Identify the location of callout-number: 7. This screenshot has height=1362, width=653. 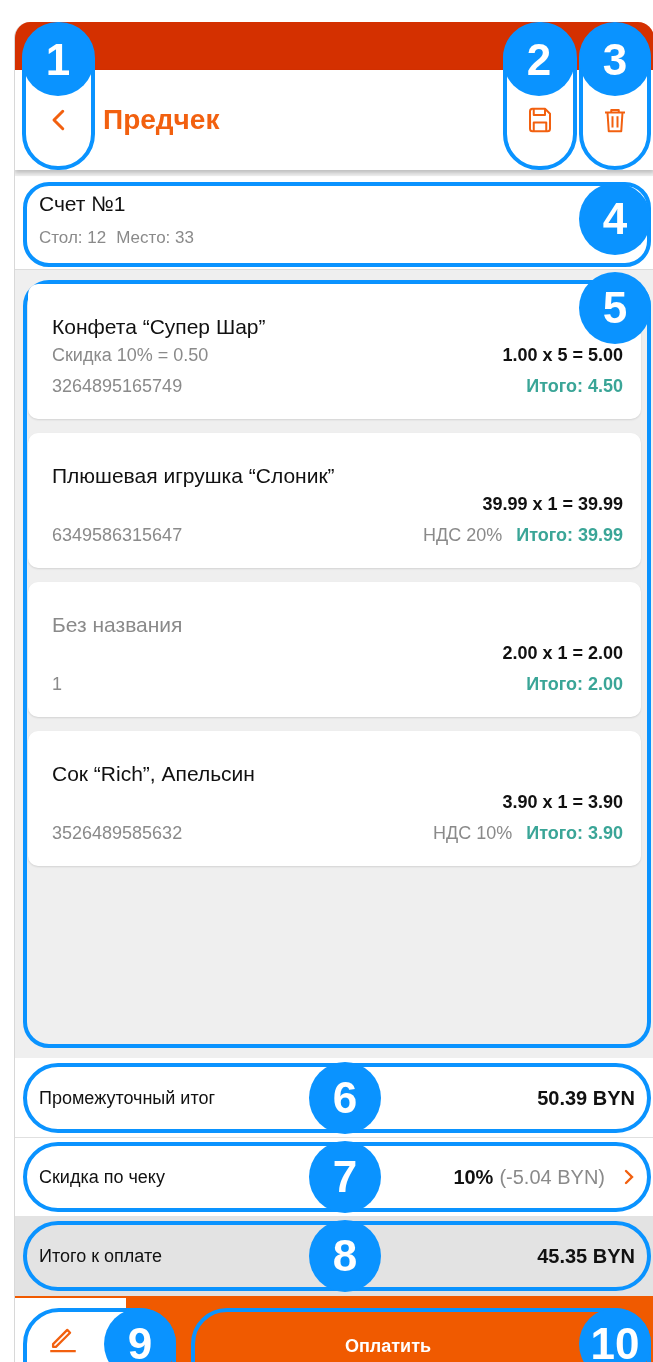
(345, 1177).